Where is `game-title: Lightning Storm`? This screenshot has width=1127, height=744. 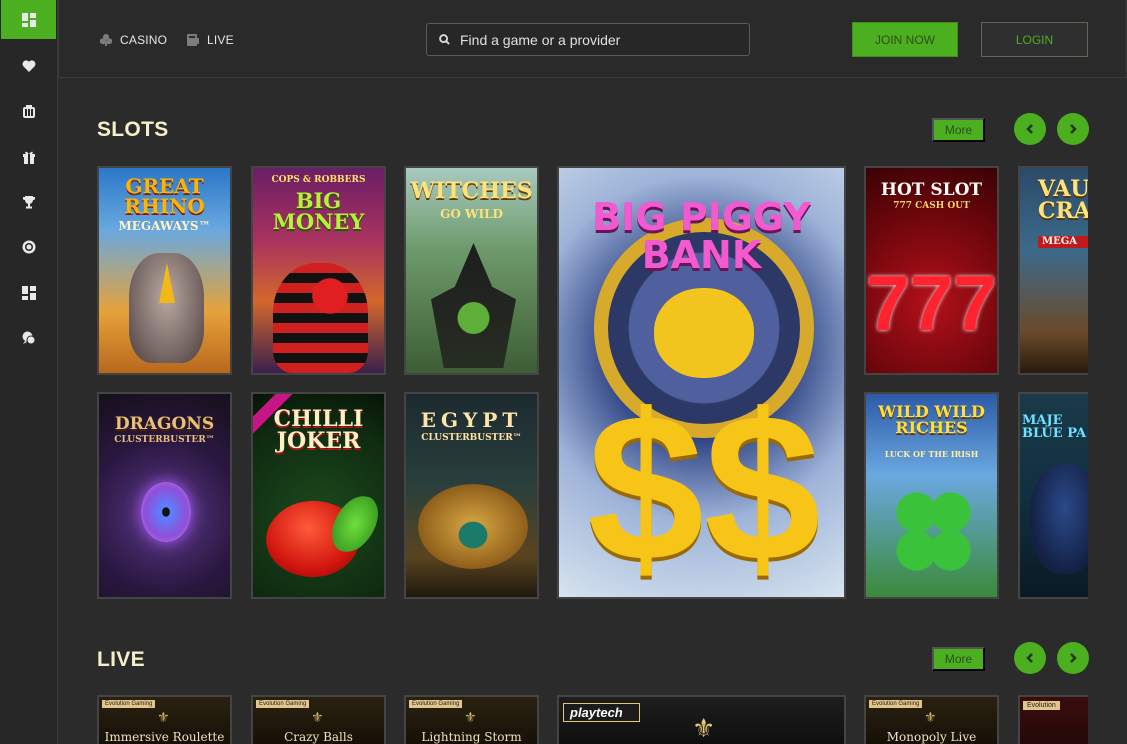 game-title: Lightning Storm is located at coordinates (471, 737).